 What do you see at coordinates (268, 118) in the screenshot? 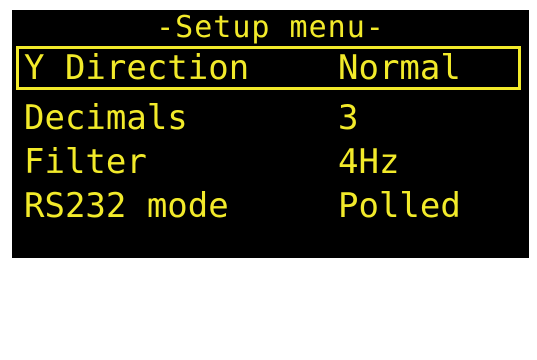
I see `menu-item-decimals: Decimals 3` at bounding box center [268, 118].